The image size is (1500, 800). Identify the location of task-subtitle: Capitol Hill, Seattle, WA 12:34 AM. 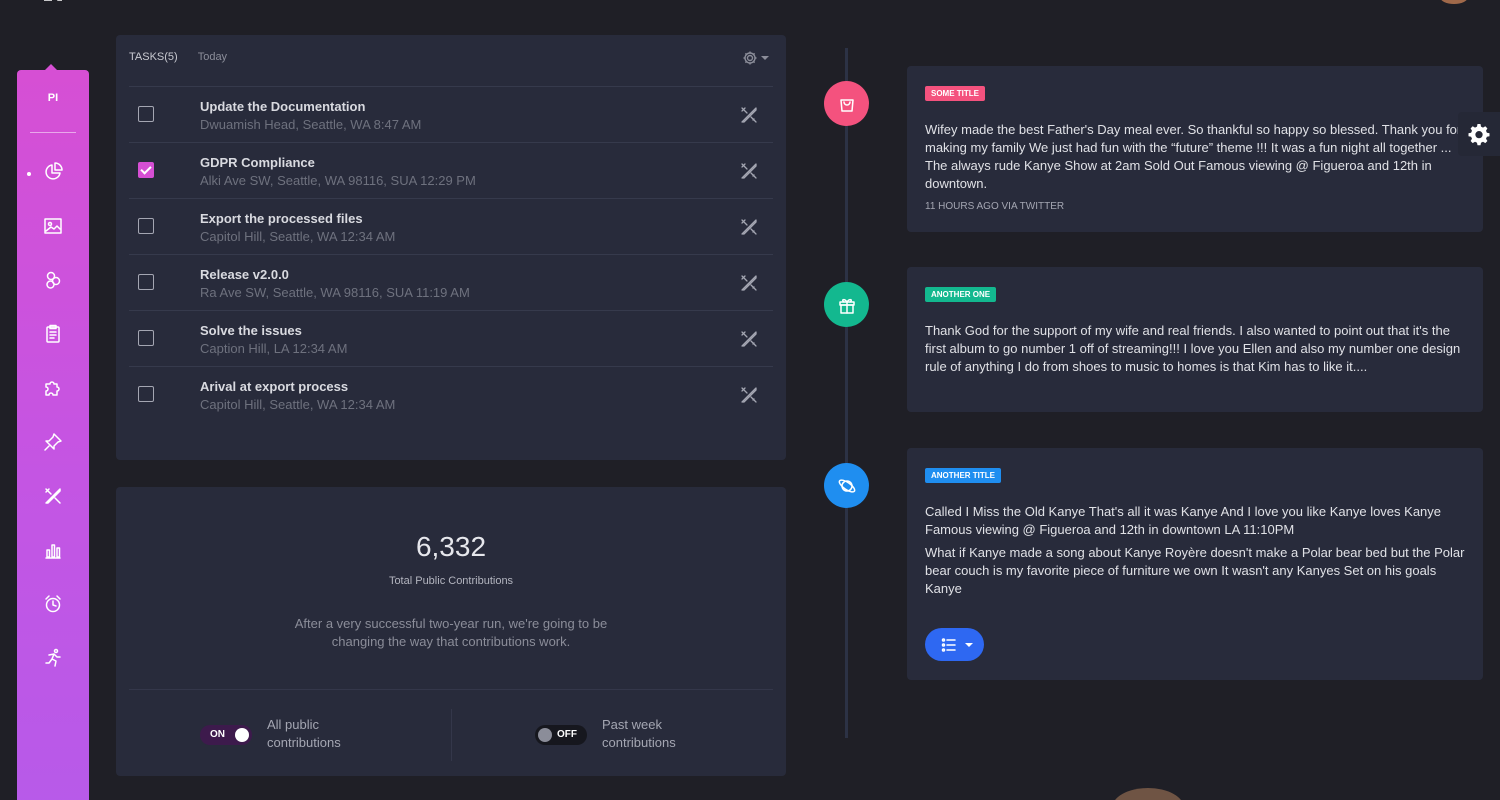
(298, 236).